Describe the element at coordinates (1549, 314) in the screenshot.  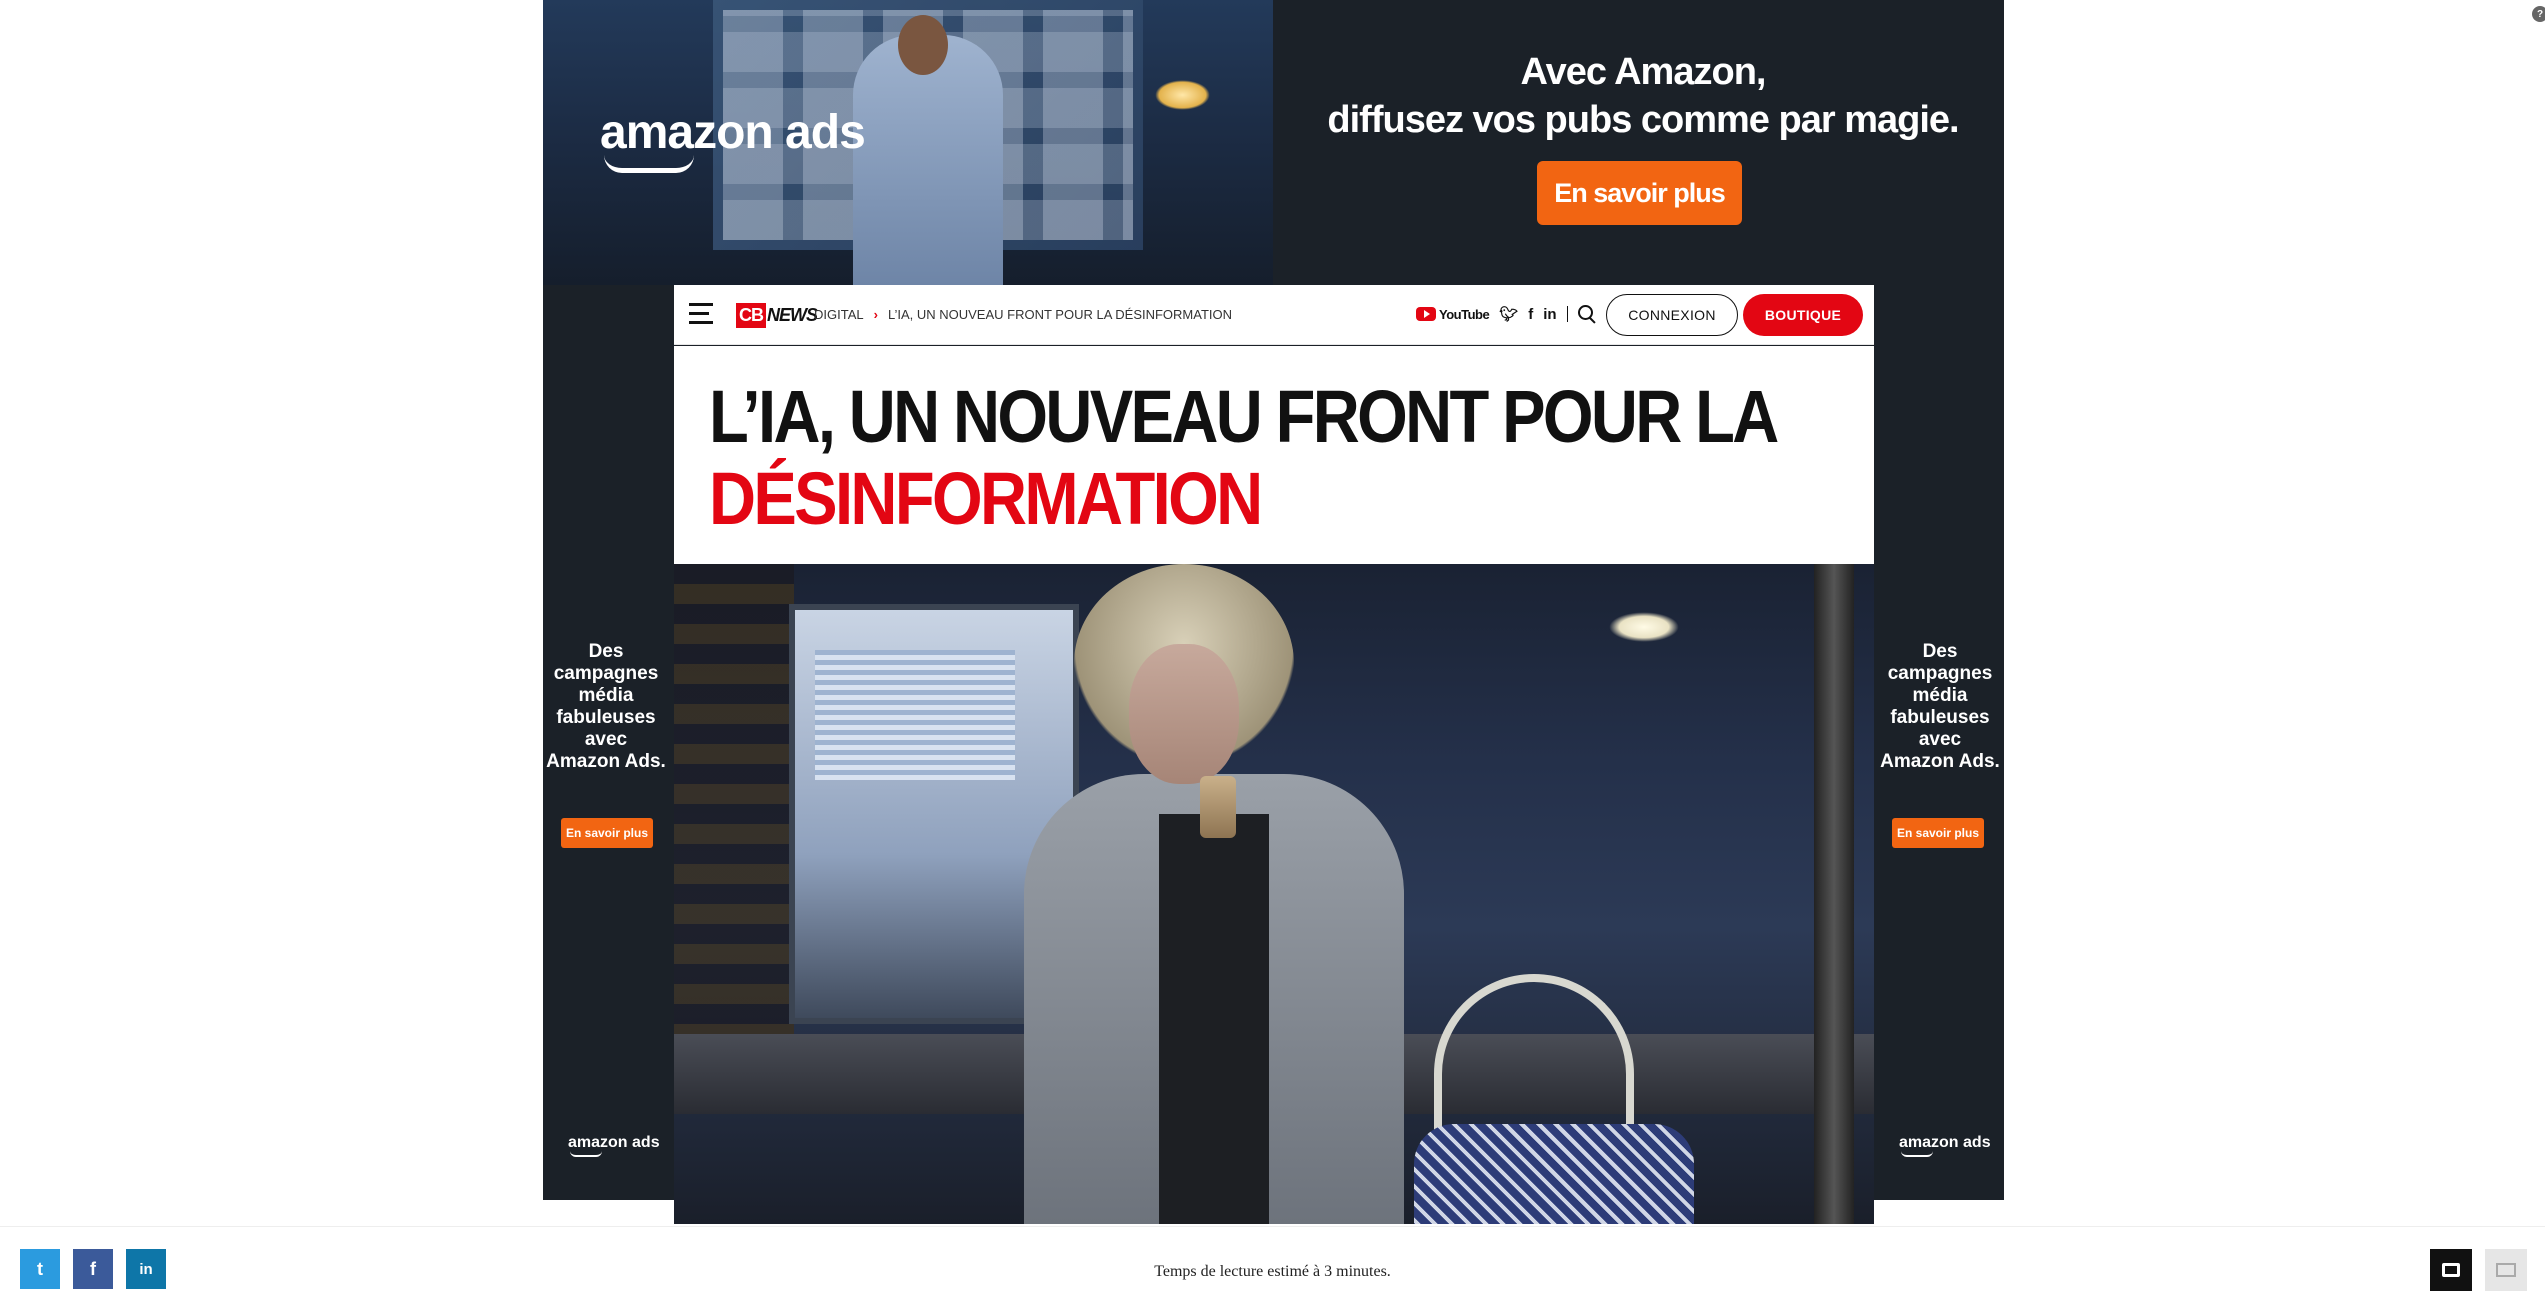
I see `linkedin-icon: in` at that location.